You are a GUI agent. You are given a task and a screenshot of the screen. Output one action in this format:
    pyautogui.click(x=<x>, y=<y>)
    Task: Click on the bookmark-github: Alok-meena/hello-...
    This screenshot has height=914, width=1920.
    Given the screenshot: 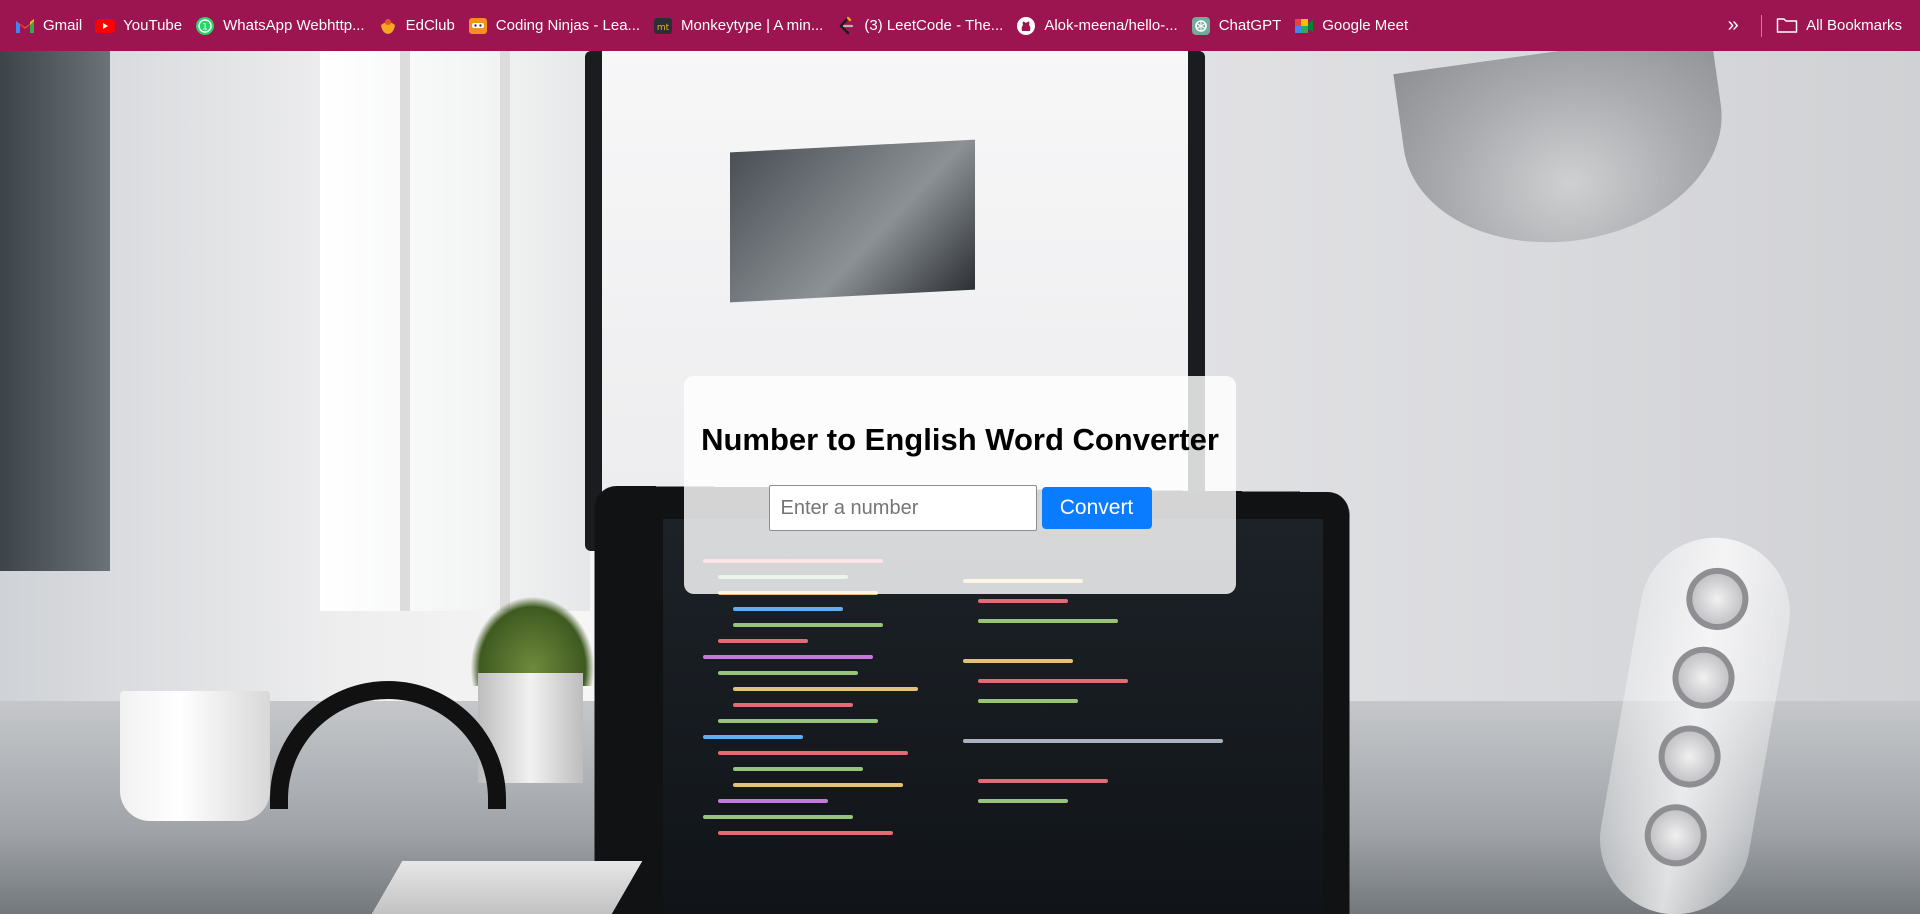 What is the action you would take?
    pyautogui.click(x=1100, y=26)
    